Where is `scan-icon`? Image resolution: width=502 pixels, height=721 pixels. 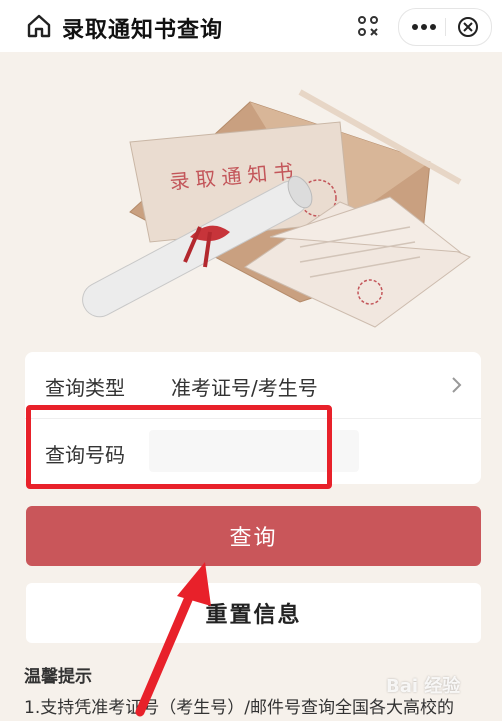 scan-icon is located at coordinates (368, 26).